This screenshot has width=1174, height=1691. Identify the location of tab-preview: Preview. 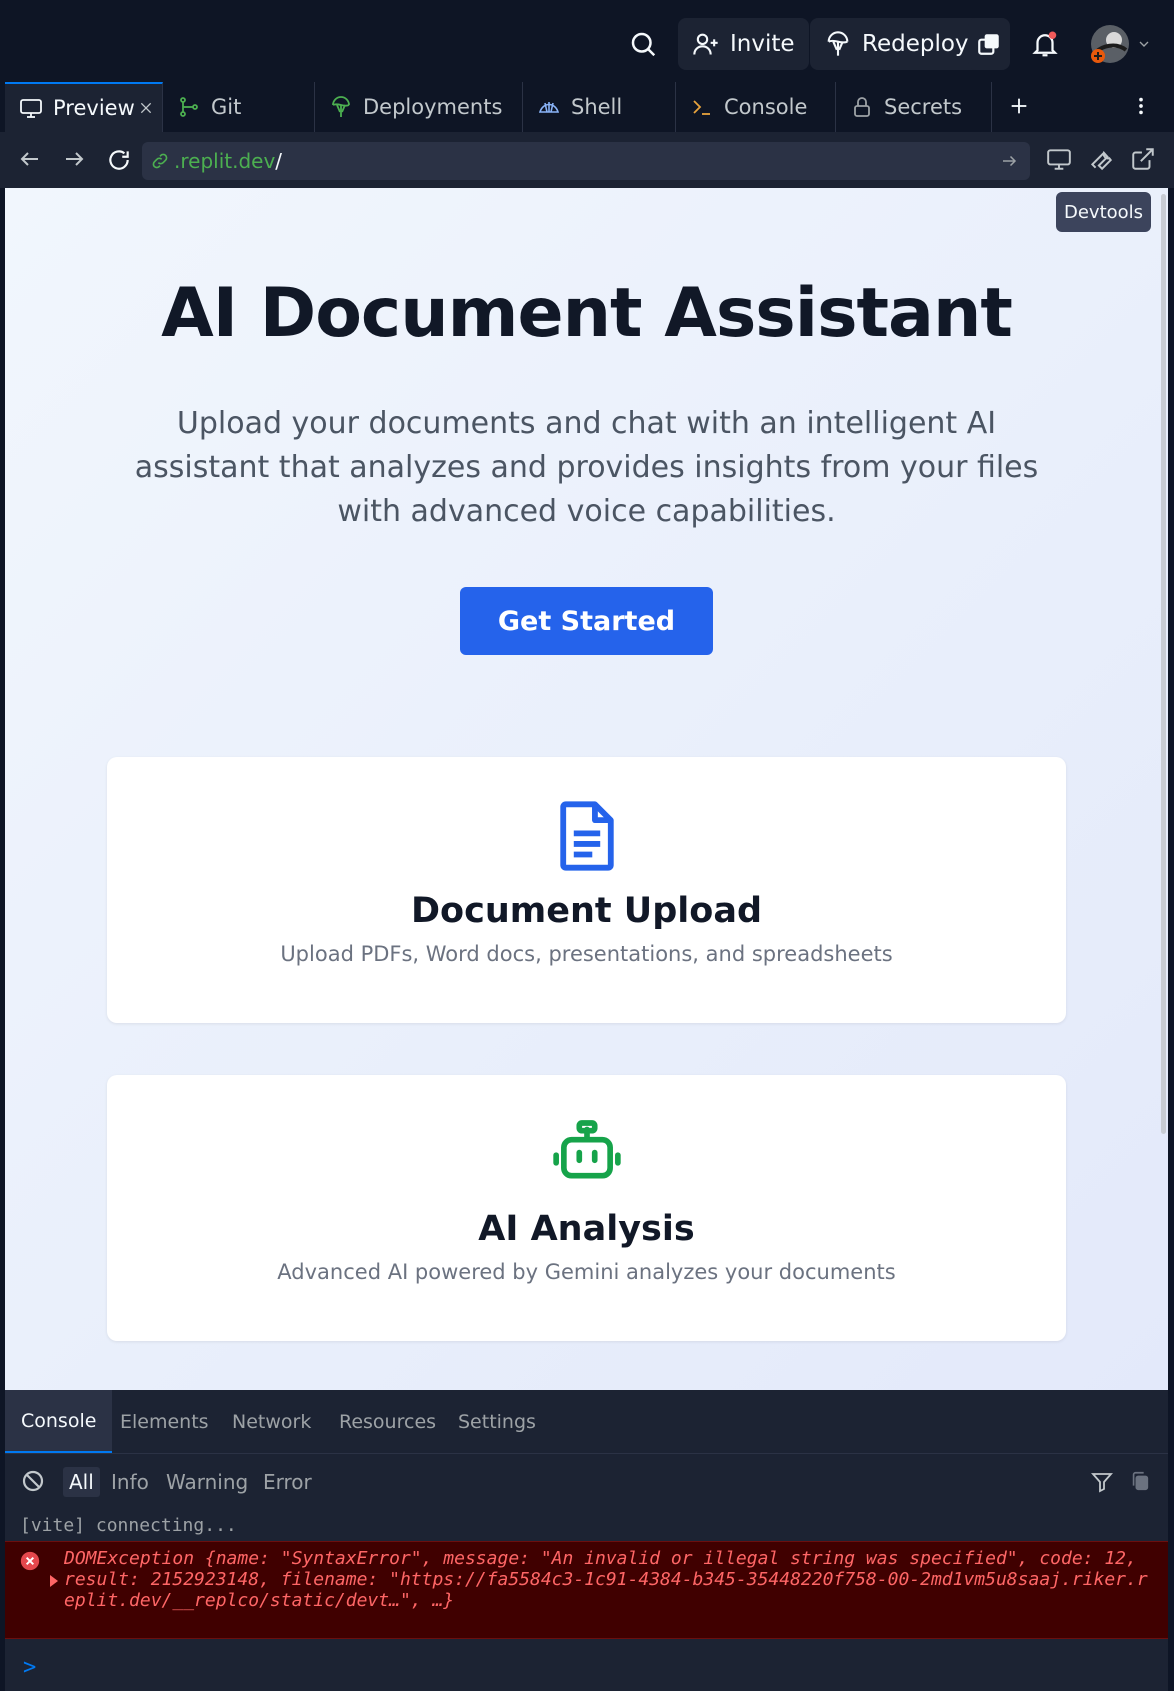
(84, 107).